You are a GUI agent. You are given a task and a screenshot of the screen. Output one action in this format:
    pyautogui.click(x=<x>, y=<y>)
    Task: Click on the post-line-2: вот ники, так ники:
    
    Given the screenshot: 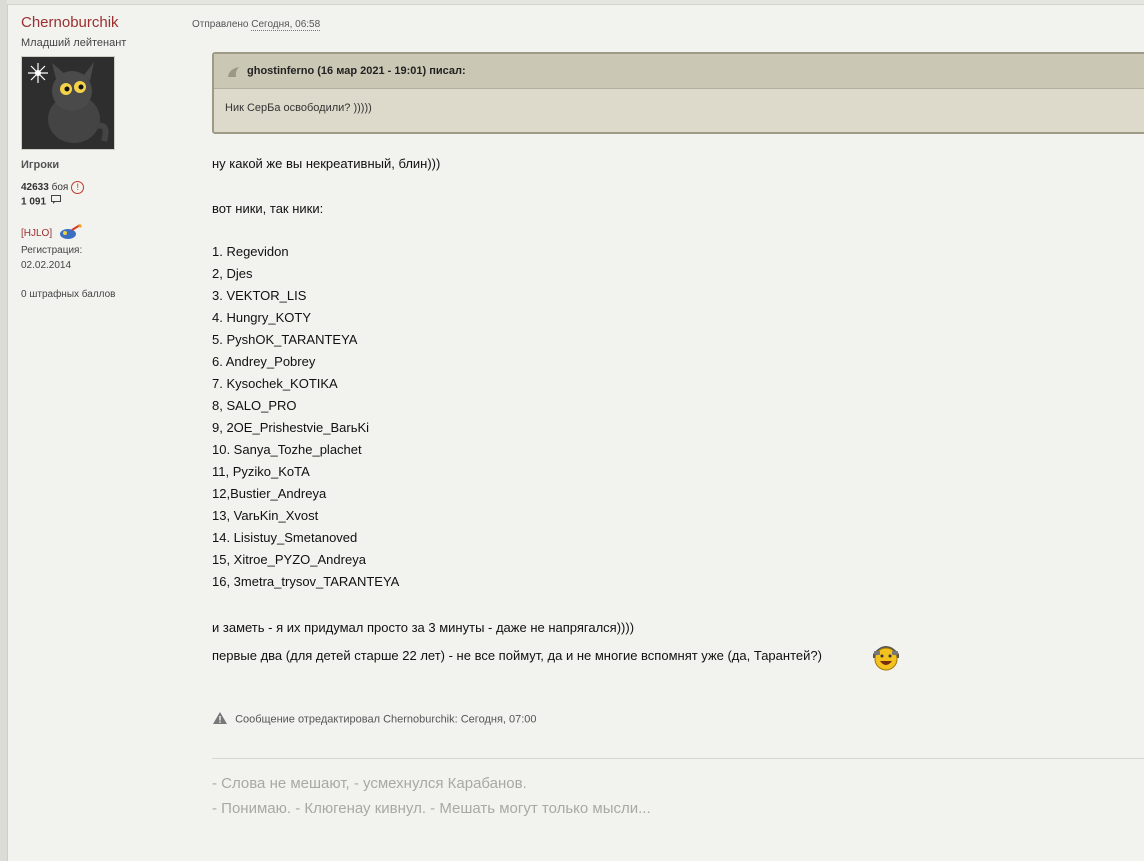 What is the action you would take?
    pyautogui.click(x=268, y=208)
    